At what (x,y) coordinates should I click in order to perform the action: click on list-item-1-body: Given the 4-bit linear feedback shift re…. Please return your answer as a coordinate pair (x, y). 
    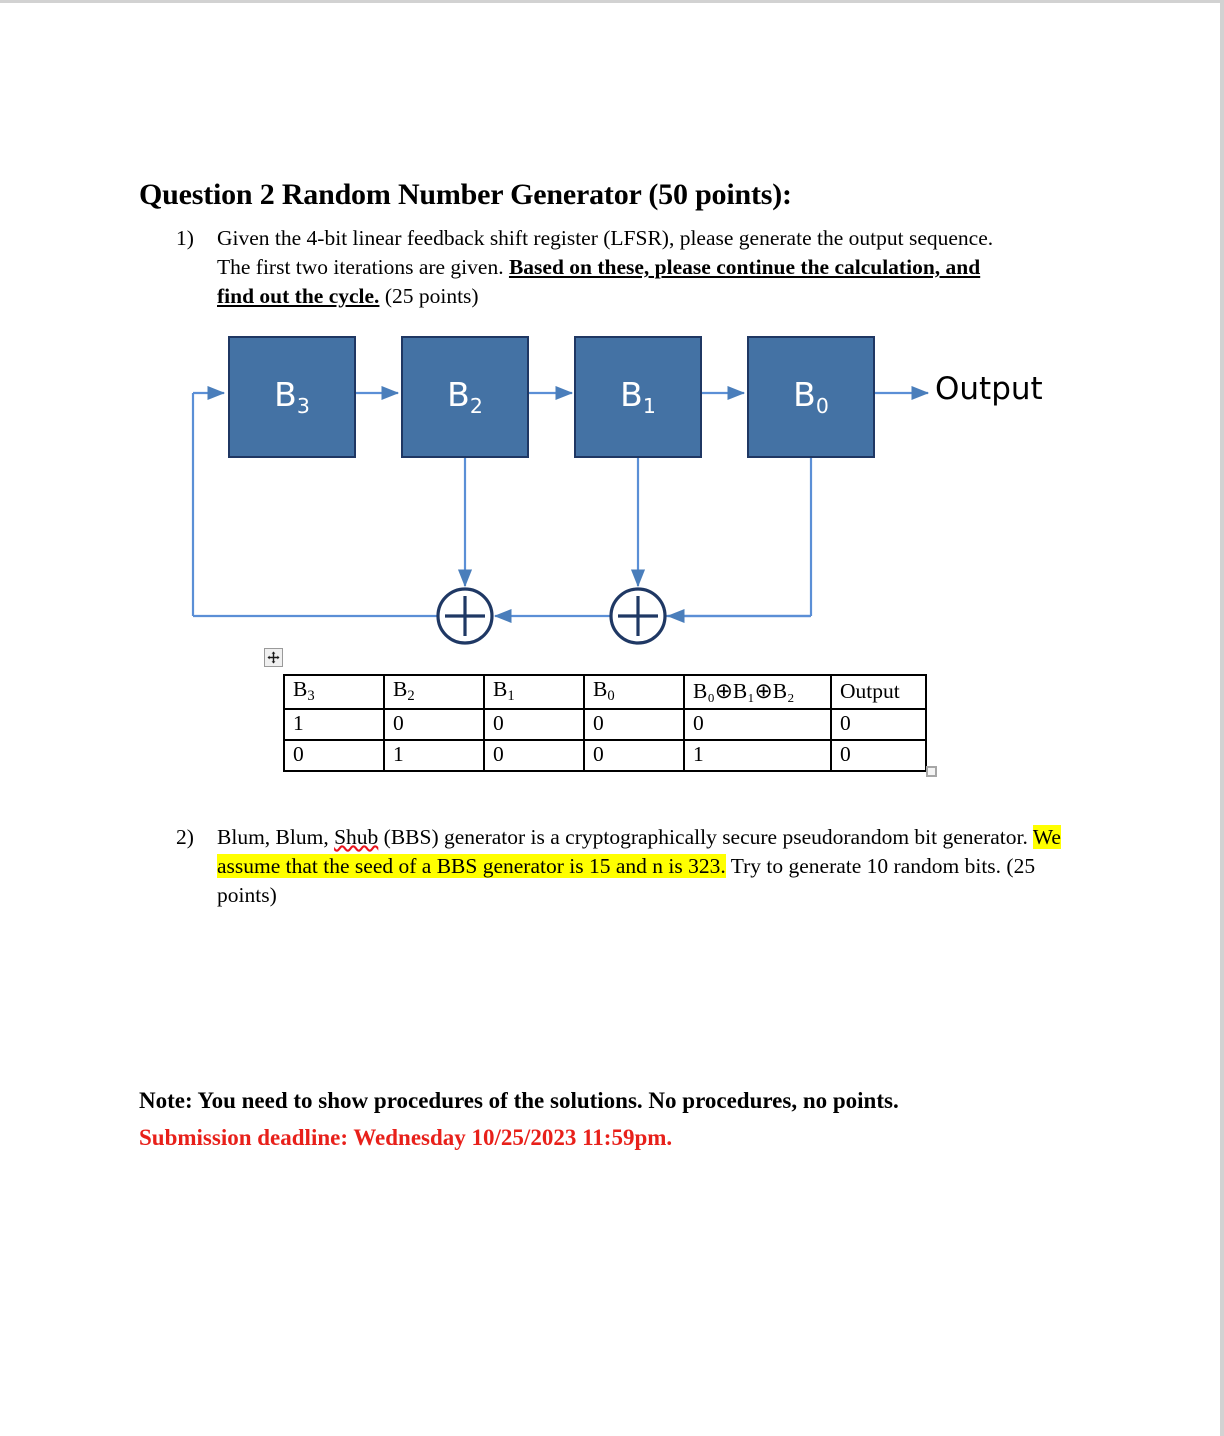
    Looking at the image, I should click on (606, 267).